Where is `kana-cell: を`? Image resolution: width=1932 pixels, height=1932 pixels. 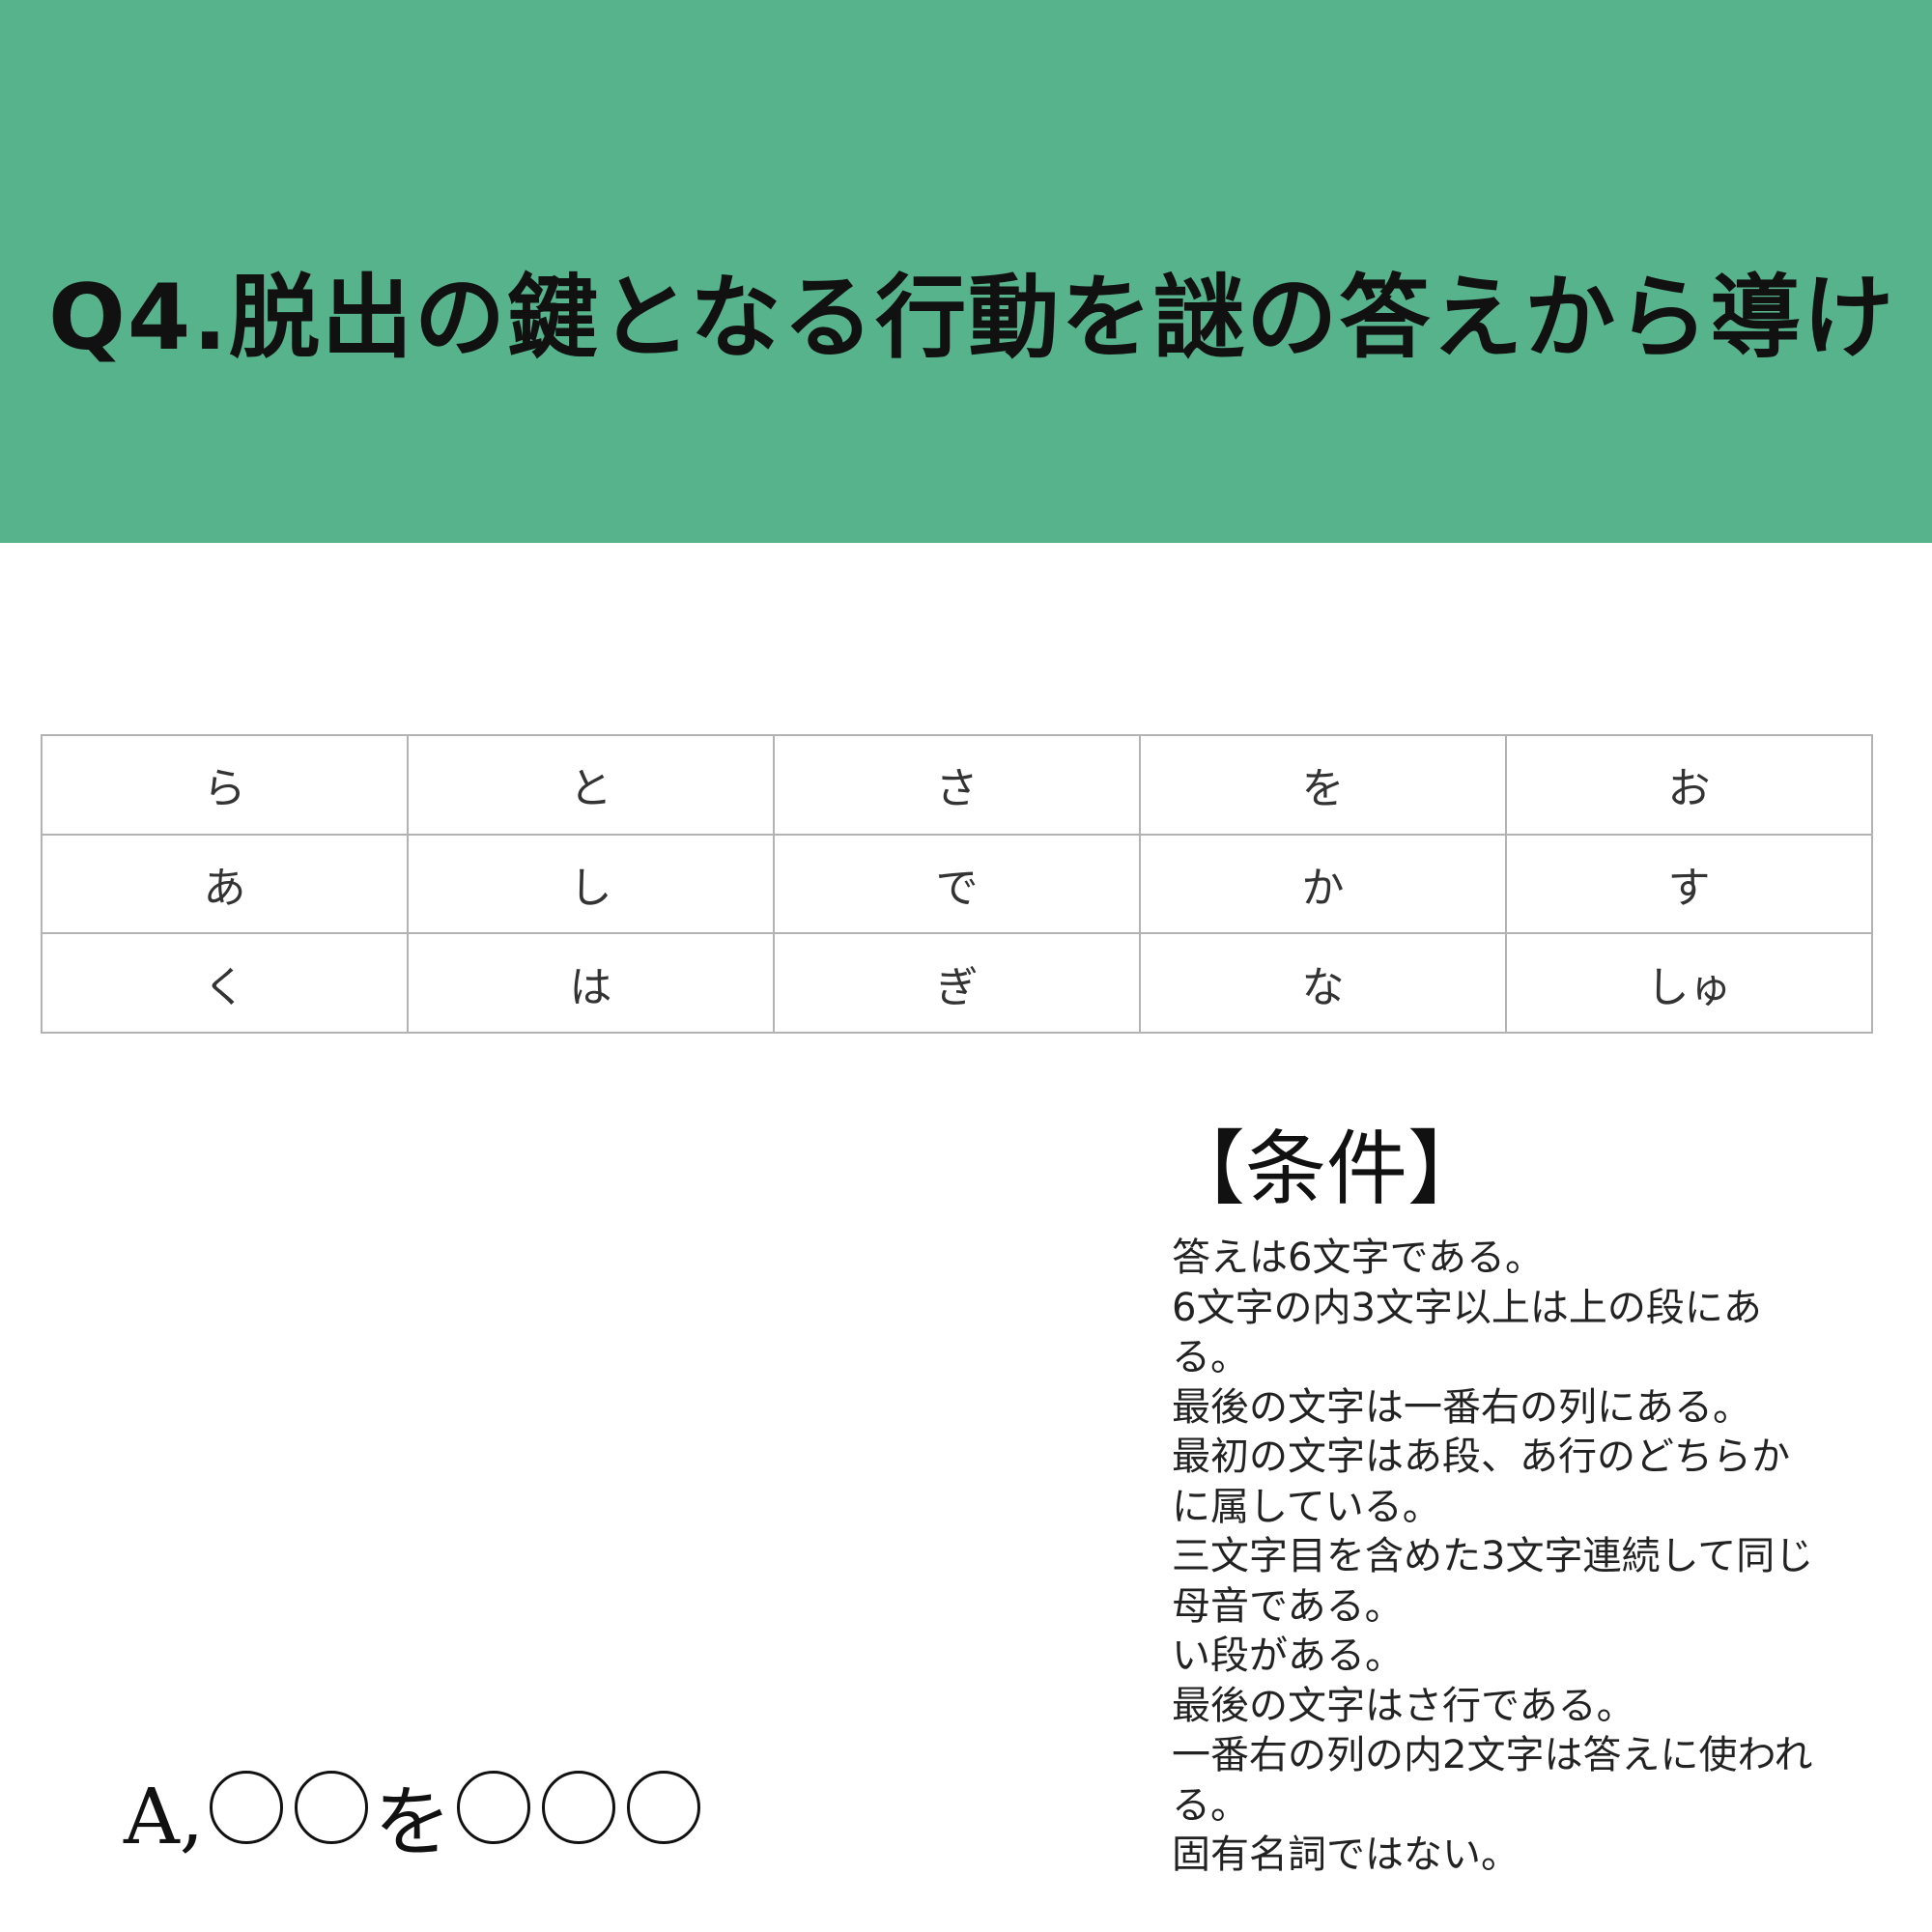
kana-cell: を is located at coordinates (1323, 785).